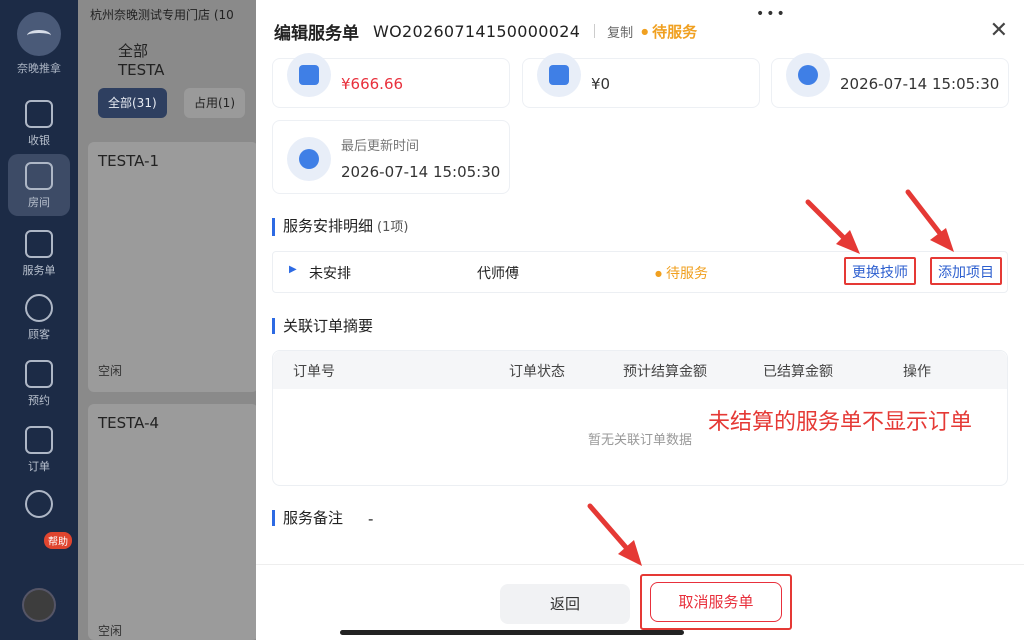 Image resolution: width=1024 pixels, height=640 pixels. I want to click on store-name: 杭州奈晚测试专用门店 (10, so click(162, 15).